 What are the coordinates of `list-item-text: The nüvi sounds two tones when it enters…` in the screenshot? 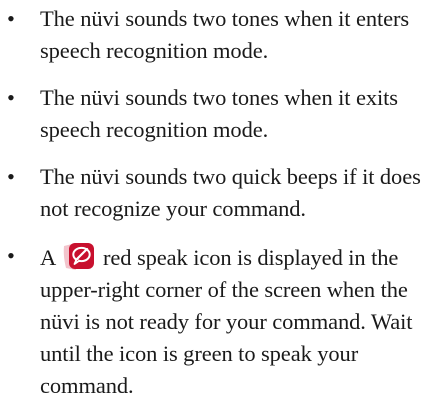 It's located at (225, 34).